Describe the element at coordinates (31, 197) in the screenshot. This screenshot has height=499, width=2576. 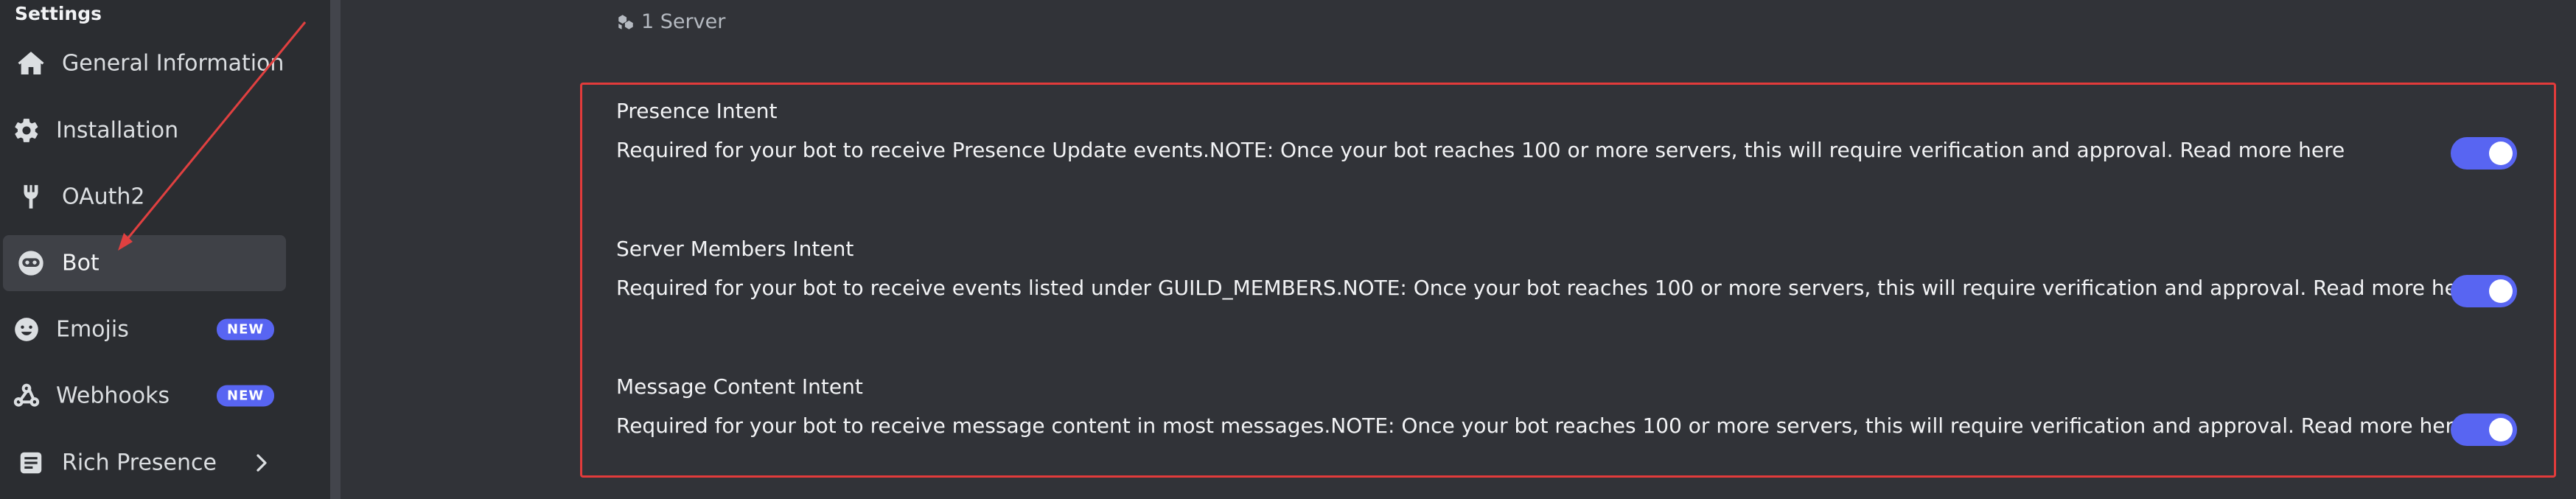
I see `wrench-icon` at that location.